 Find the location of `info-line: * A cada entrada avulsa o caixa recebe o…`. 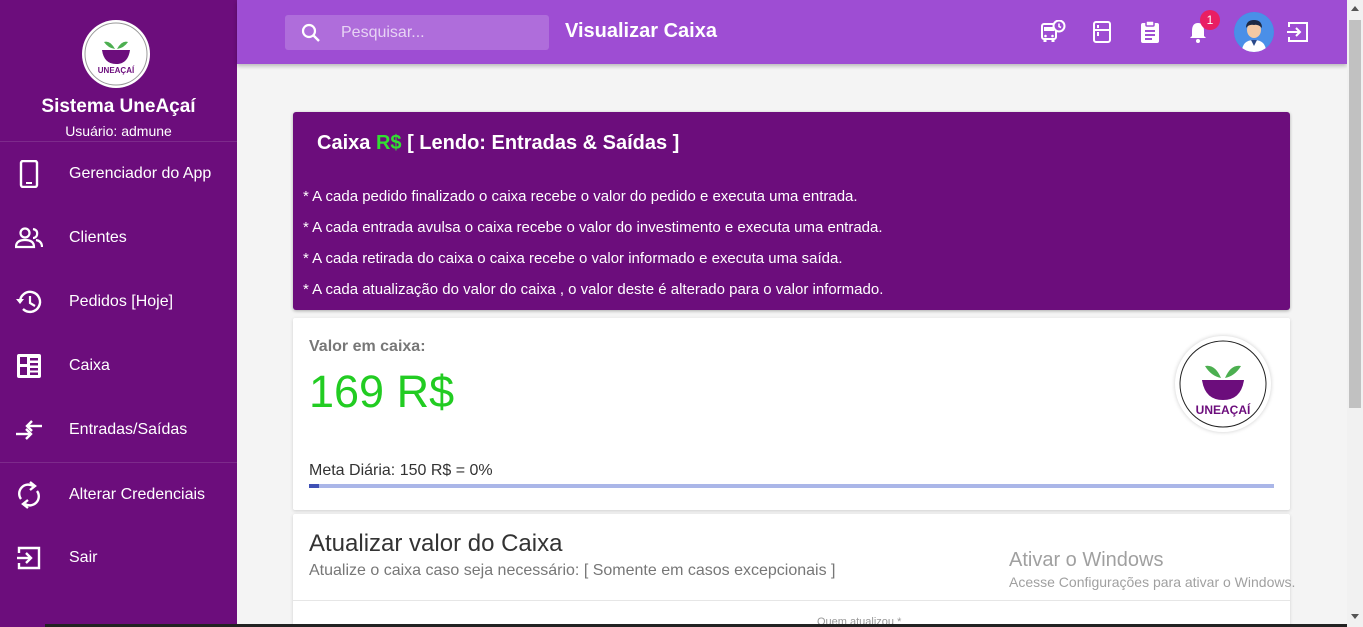

info-line: * A cada entrada avulsa o caixa recebe o… is located at coordinates (593, 227).